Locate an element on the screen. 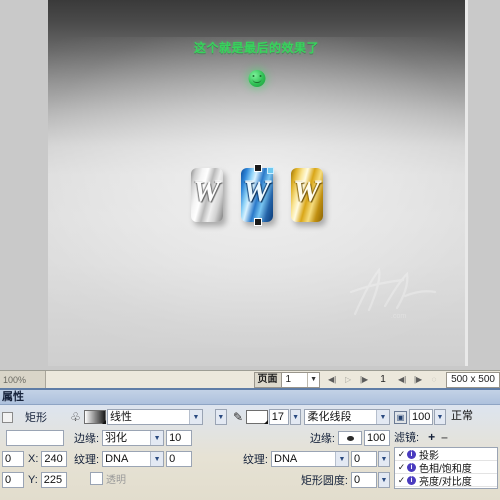 Image resolution: width=500 pixels, height=500 pixels. filter-name: 亮度/对比度 is located at coordinates (445, 482).